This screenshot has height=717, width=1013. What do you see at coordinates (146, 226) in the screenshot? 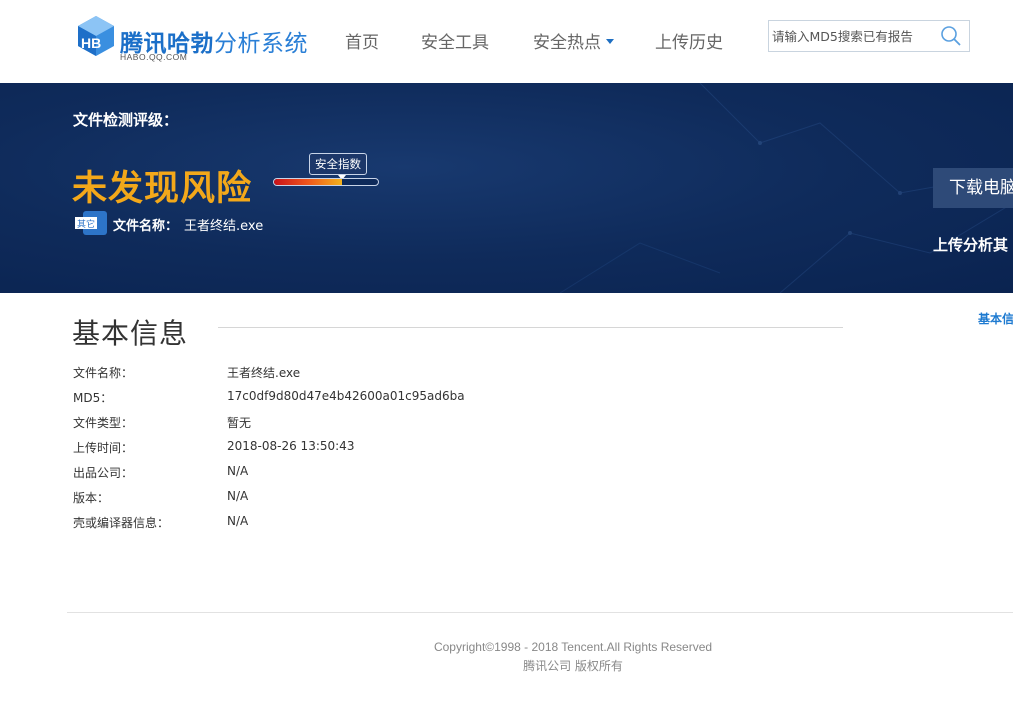
I see `banner-file-name-label: 文件名称：` at bounding box center [146, 226].